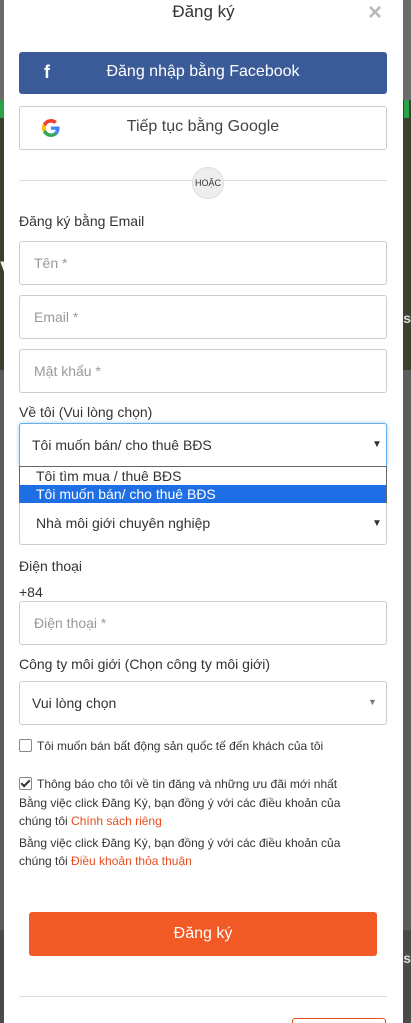 The image size is (411, 1023). I want to click on backdrop-text-right: s, so click(407, 318).